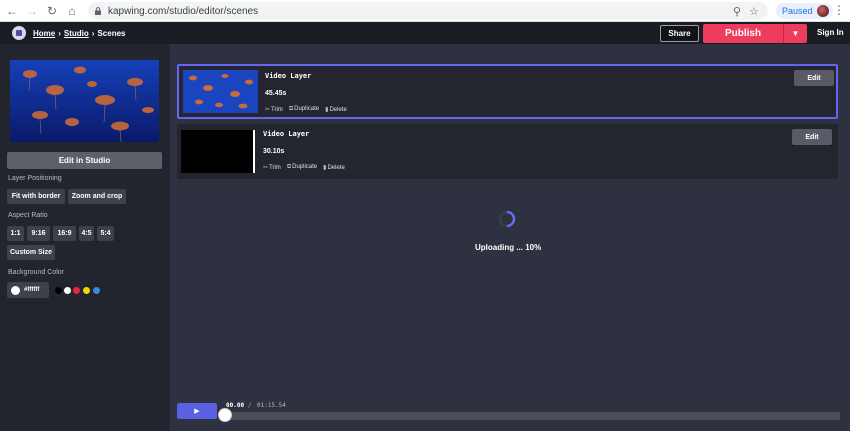  What do you see at coordinates (679, 33) in the screenshot?
I see `share-button: Share` at bounding box center [679, 33].